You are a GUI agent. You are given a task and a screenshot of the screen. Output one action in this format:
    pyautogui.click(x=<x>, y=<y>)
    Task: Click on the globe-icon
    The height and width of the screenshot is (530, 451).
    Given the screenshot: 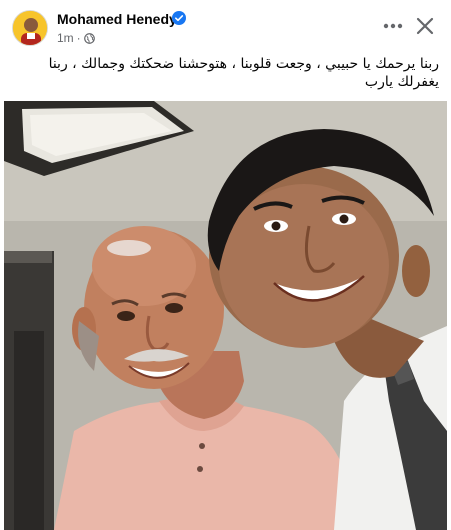 What is the action you would take?
    pyautogui.click(x=89, y=38)
    